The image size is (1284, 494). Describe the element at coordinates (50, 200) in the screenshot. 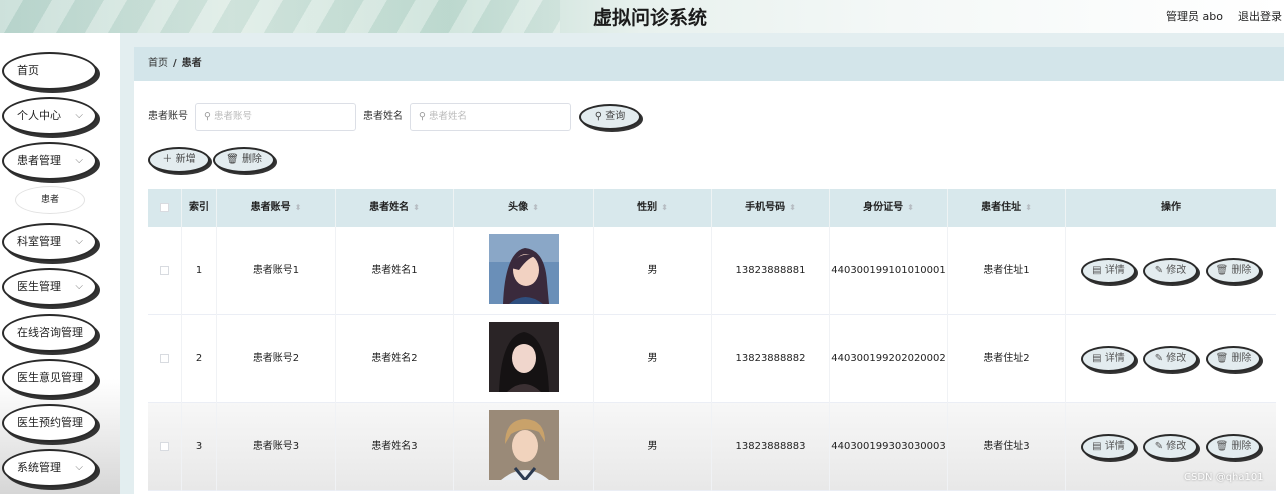

I see `sidebar-subitem-patient: 患者` at that location.